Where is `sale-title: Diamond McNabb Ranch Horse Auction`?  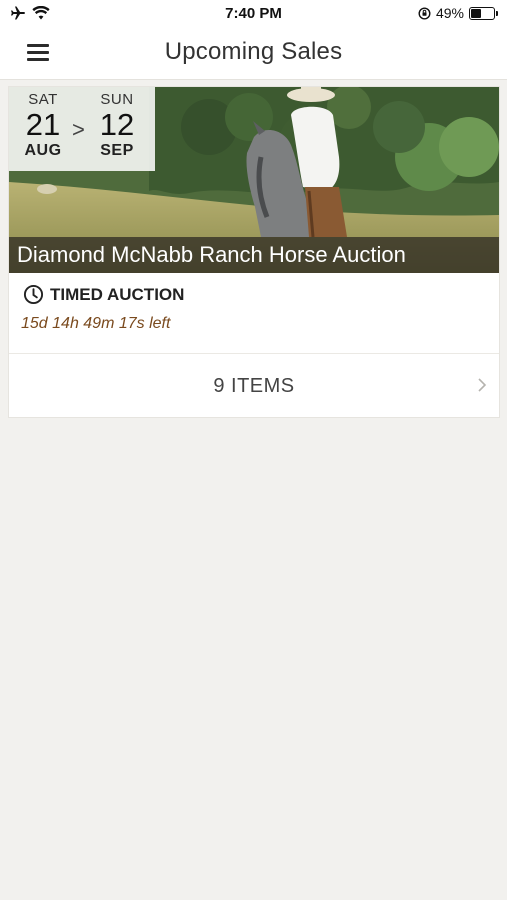
sale-title: Diamond McNabb Ranch Horse Auction is located at coordinates (211, 255).